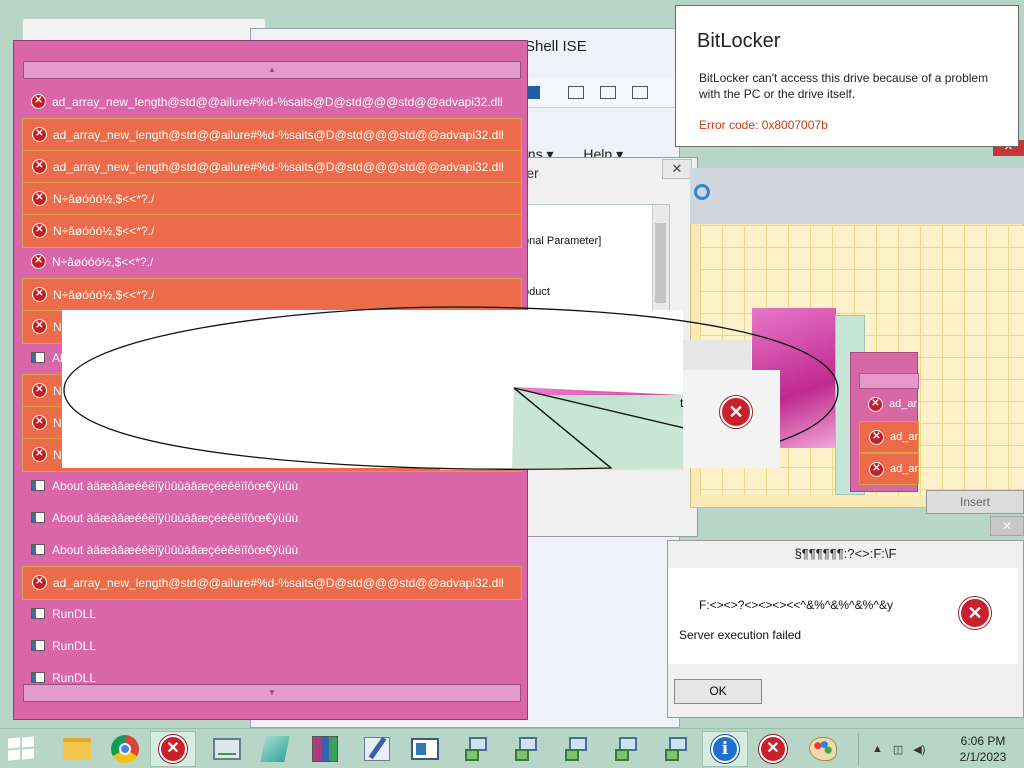 The image size is (1024, 768). Describe the element at coordinates (272, 693) in the screenshot. I see `list-scroll-down-button: ▼` at that location.